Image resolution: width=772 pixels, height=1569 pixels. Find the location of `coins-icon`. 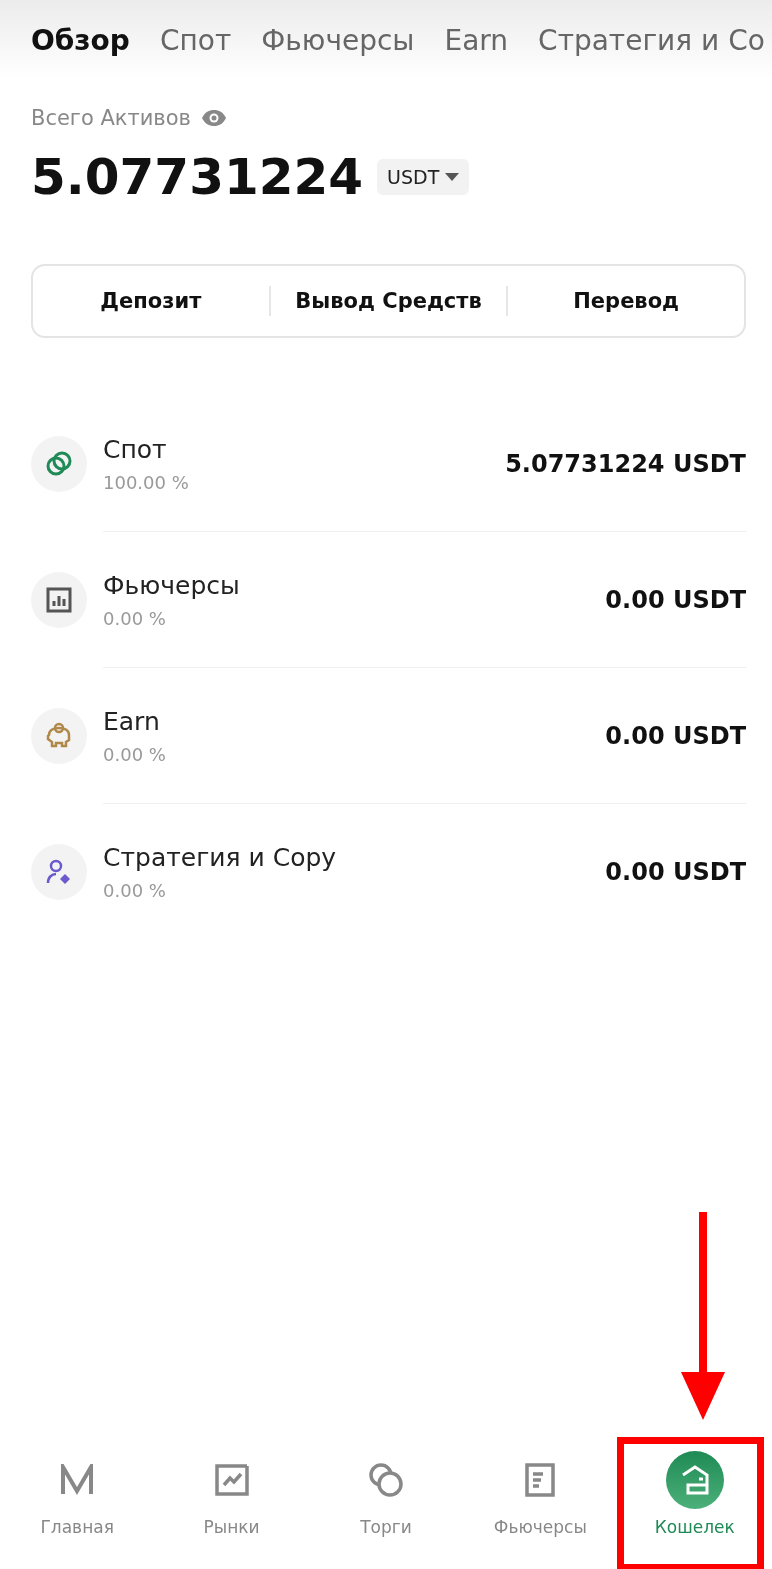

coins-icon is located at coordinates (59, 464).